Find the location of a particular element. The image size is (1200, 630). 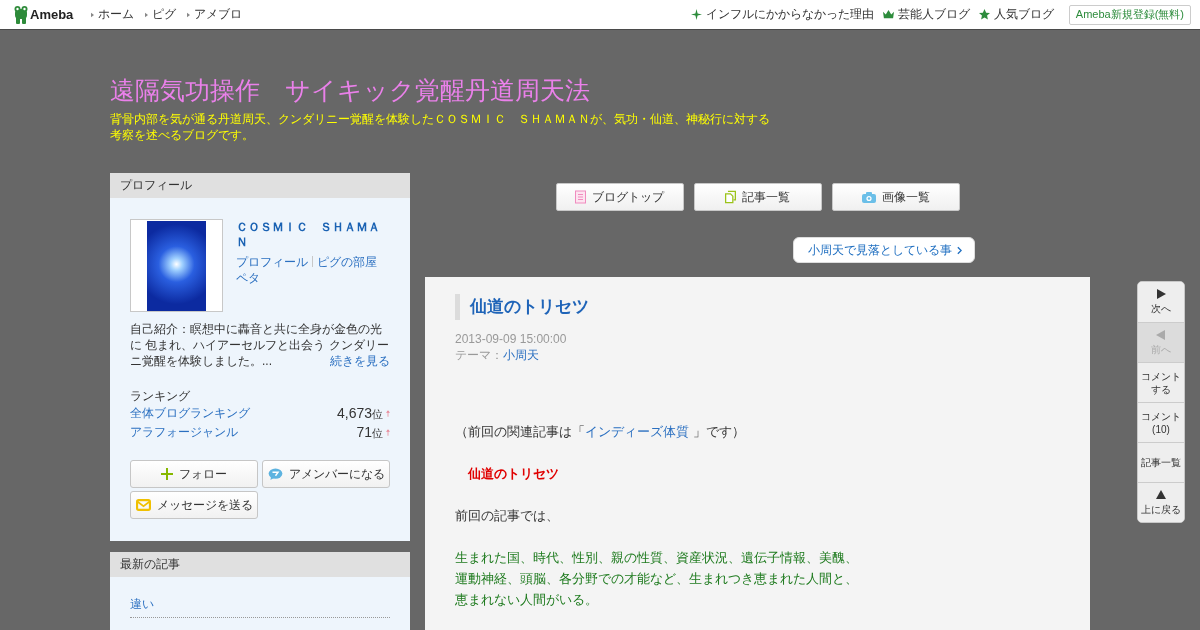

entry-list-button: 記事一覧 is located at coordinates (757, 197).